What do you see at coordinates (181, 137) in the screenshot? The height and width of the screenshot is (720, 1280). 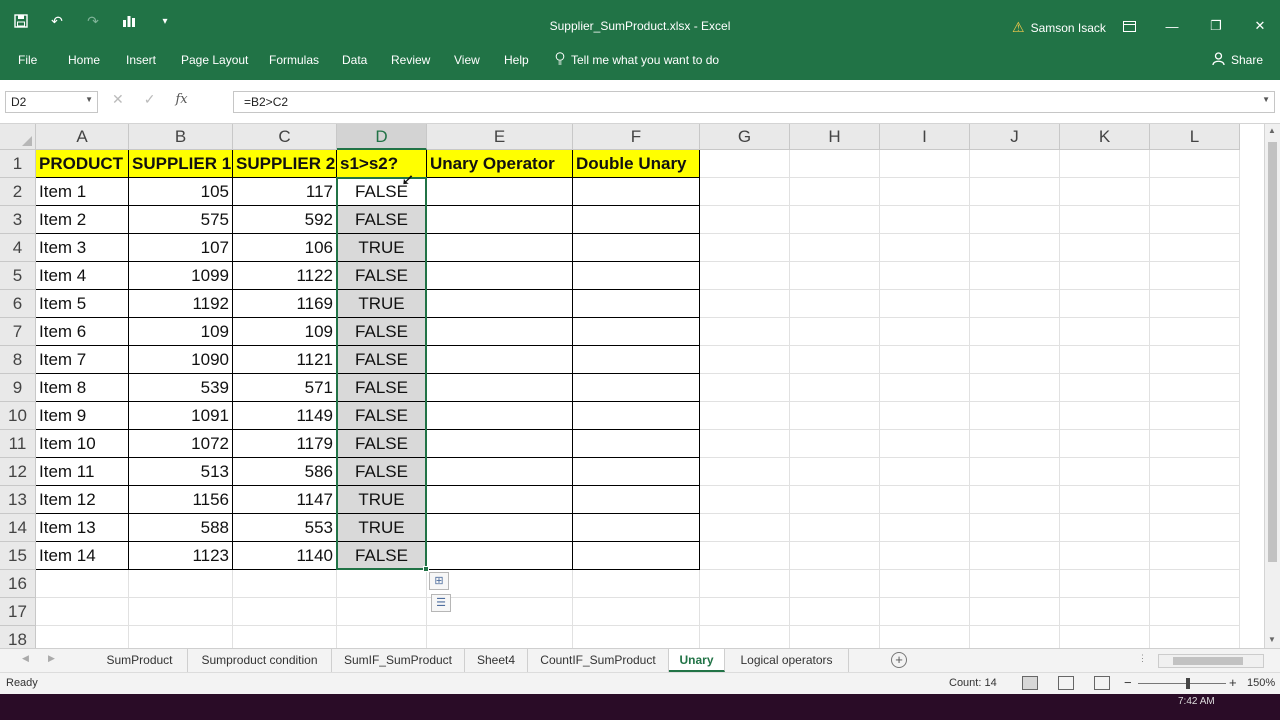 I see `column-header-b: B` at bounding box center [181, 137].